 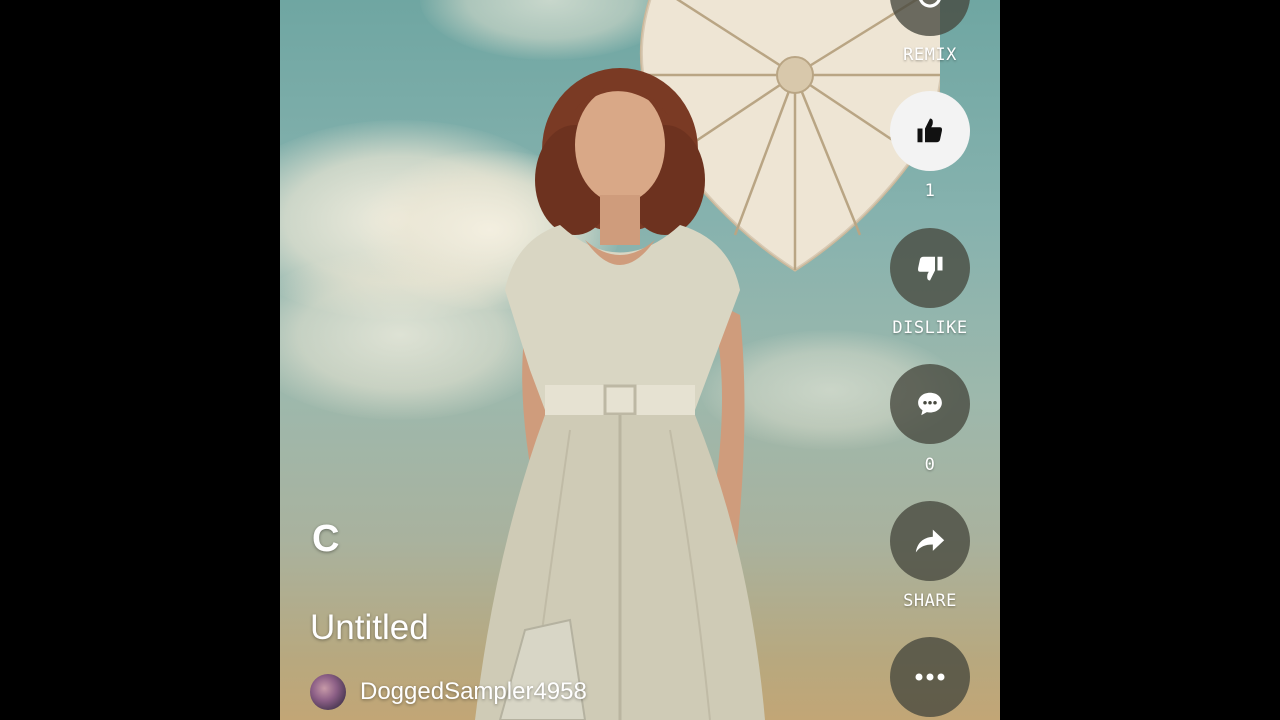 I want to click on avatar, so click(x=328, y=692).